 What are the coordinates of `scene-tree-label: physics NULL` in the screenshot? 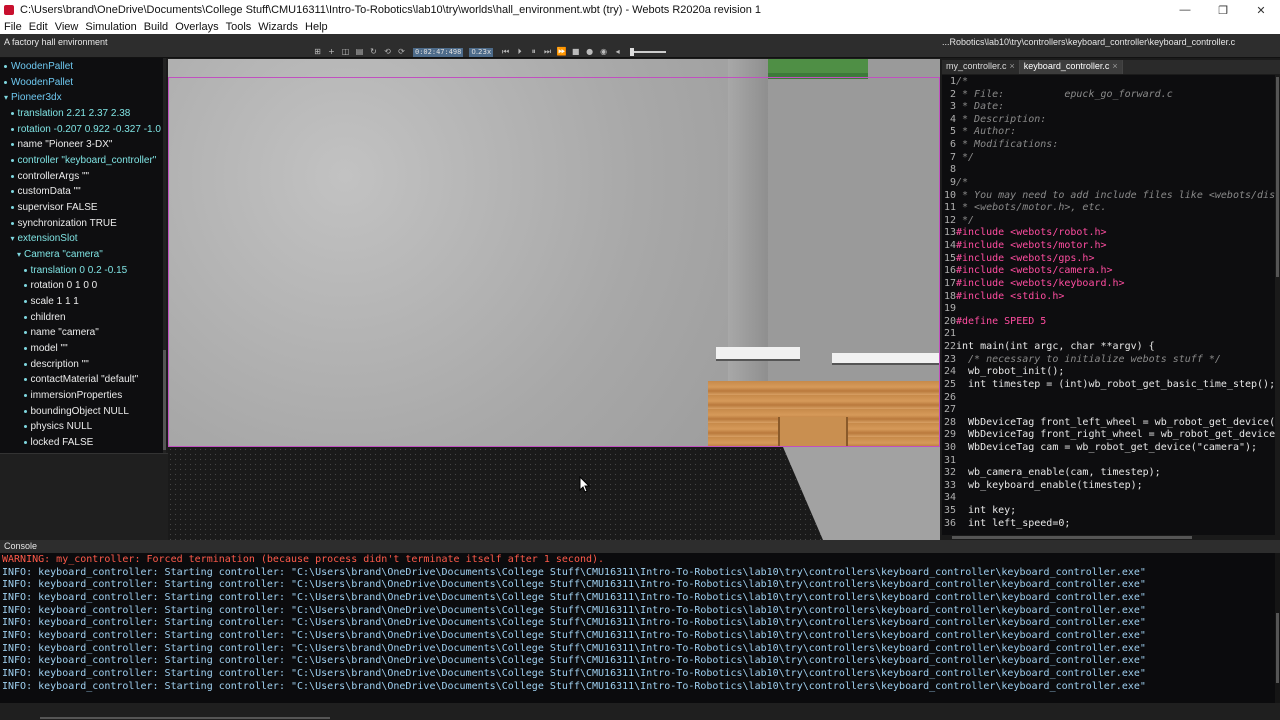 It's located at (61, 427).